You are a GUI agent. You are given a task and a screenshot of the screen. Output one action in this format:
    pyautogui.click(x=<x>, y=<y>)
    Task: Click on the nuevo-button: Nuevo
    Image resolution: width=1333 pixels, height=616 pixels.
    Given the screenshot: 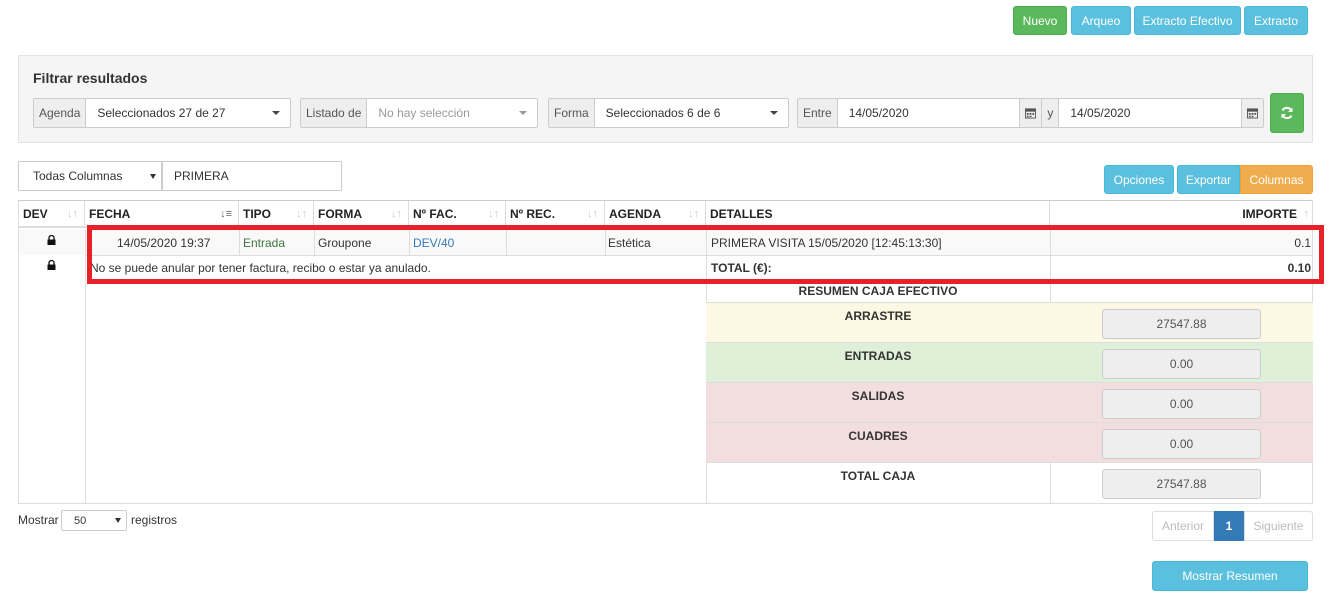 What is the action you would take?
    pyautogui.click(x=1040, y=20)
    